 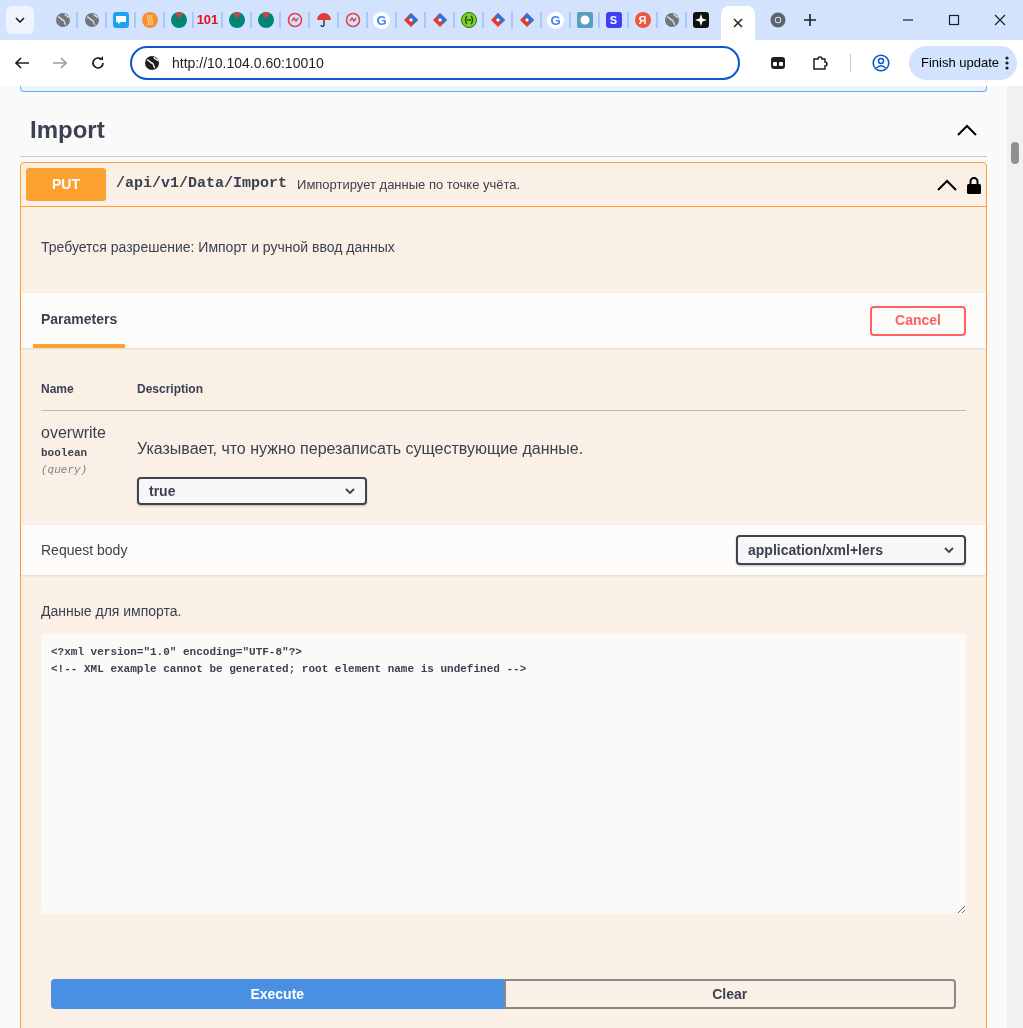 I want to click on scrollbar, so click(x=1015, y=557).